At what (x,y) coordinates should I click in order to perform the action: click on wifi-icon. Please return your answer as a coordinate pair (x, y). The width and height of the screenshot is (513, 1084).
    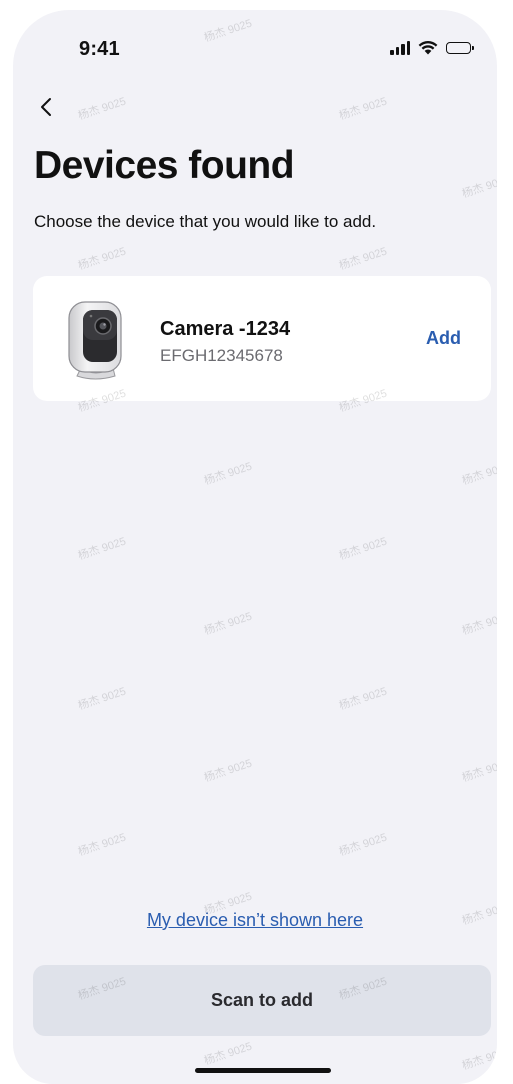
    Looking at the image, I should click on (428, 48).